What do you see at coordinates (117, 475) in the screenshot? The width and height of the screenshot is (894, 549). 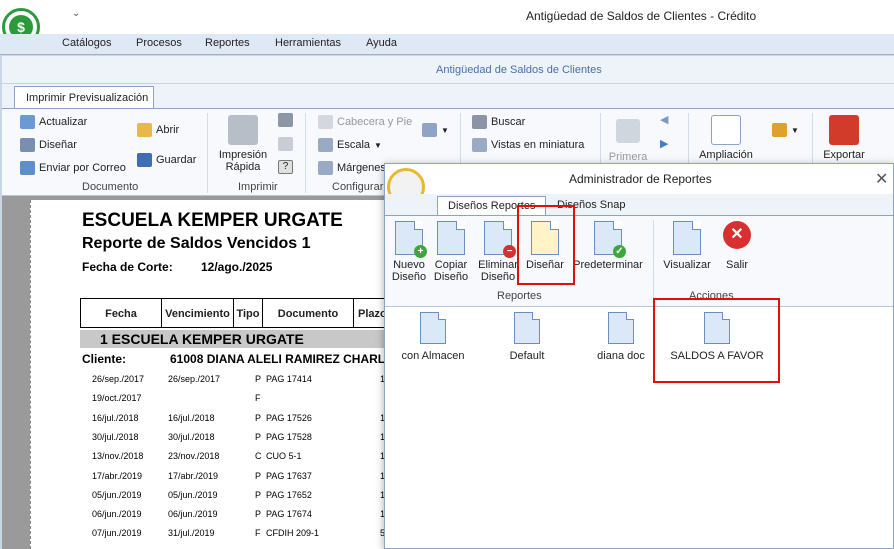 I see `report-cell-fecha: 17/abr./2019` at bounding box center [117, 475].